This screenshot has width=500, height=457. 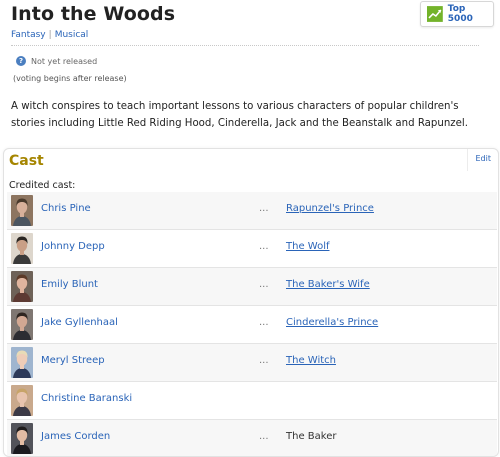 What do you see at coordinates (252, 211) in the screenshot?
I see `cast-row: Chris Pine... Rapunzel's Prince` at bounding box center [252, 211].